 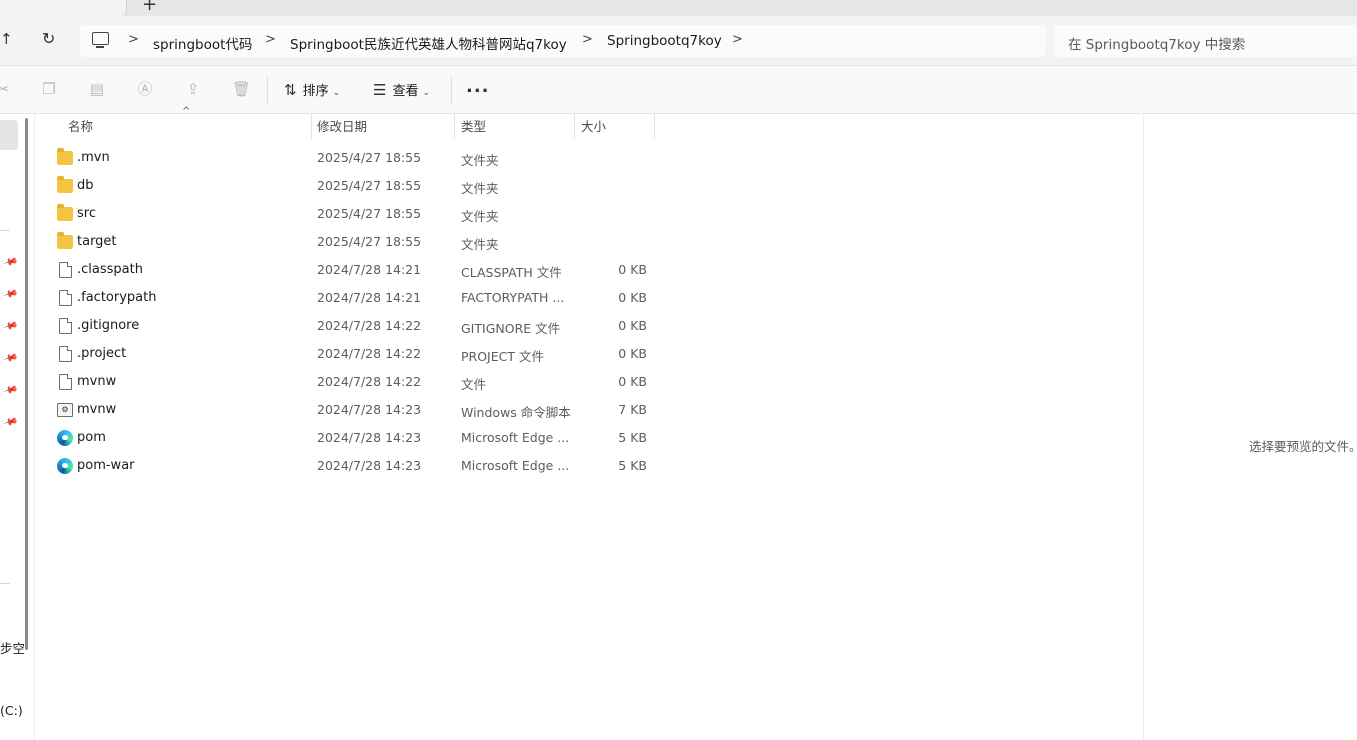 I want to click on nav-item-selected, so click(x=9, y=135).